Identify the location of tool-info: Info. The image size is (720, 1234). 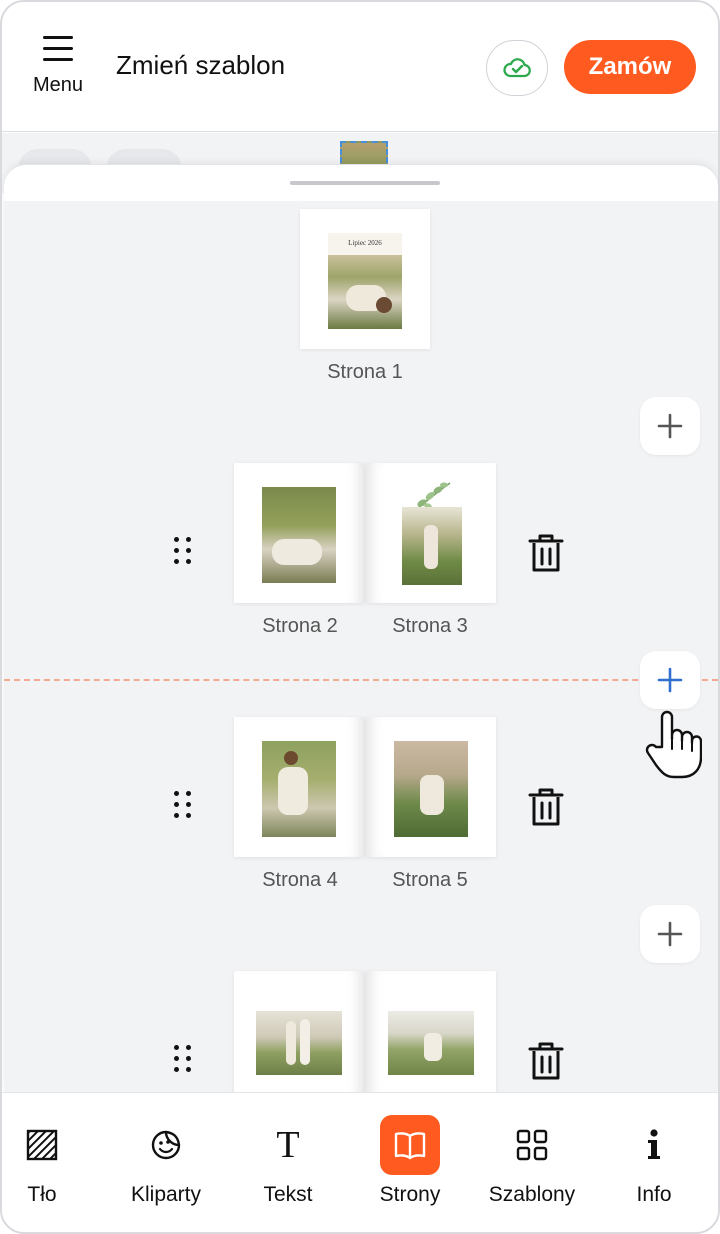
(654, 1162).